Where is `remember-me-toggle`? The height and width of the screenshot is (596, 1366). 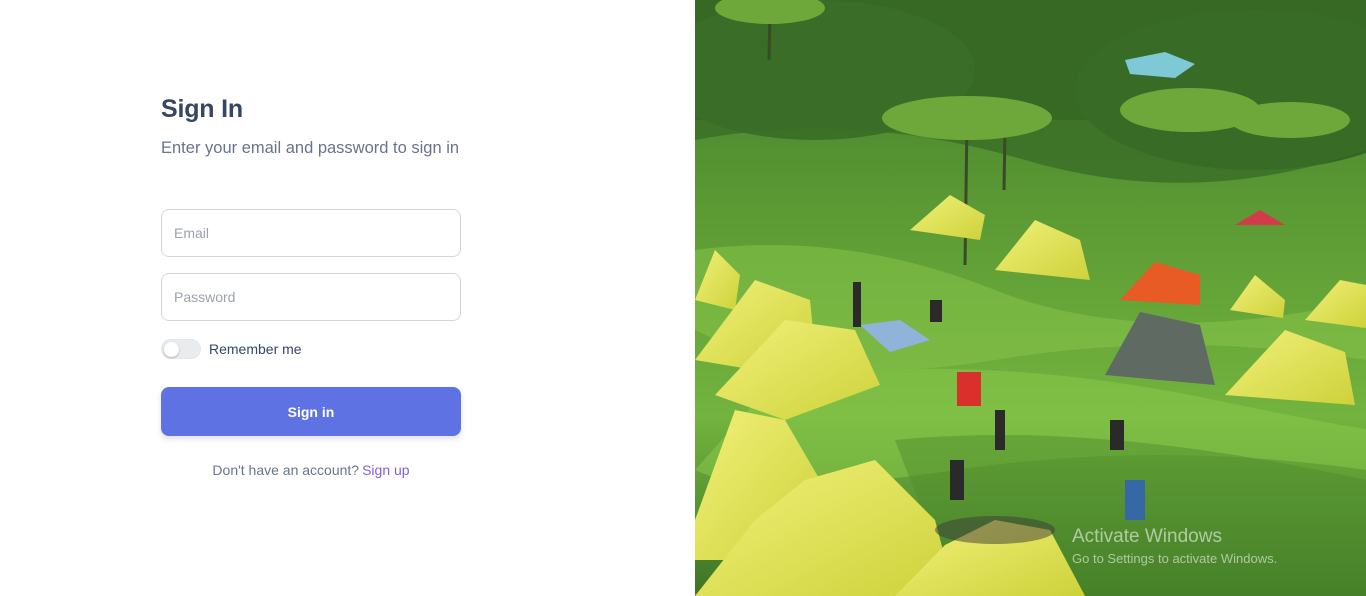
remember-me-toggle is located at coordinates (181, 349).